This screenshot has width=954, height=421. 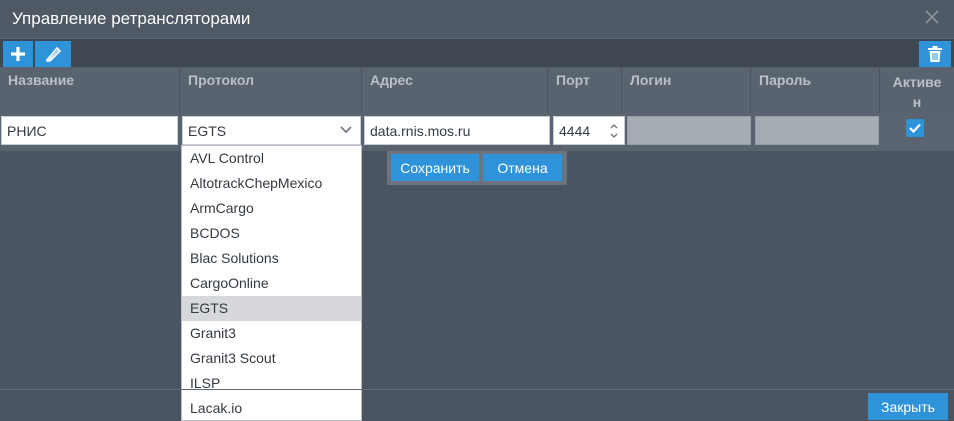 I want to click on name-input: РНИС, so click(x=89, y=130).